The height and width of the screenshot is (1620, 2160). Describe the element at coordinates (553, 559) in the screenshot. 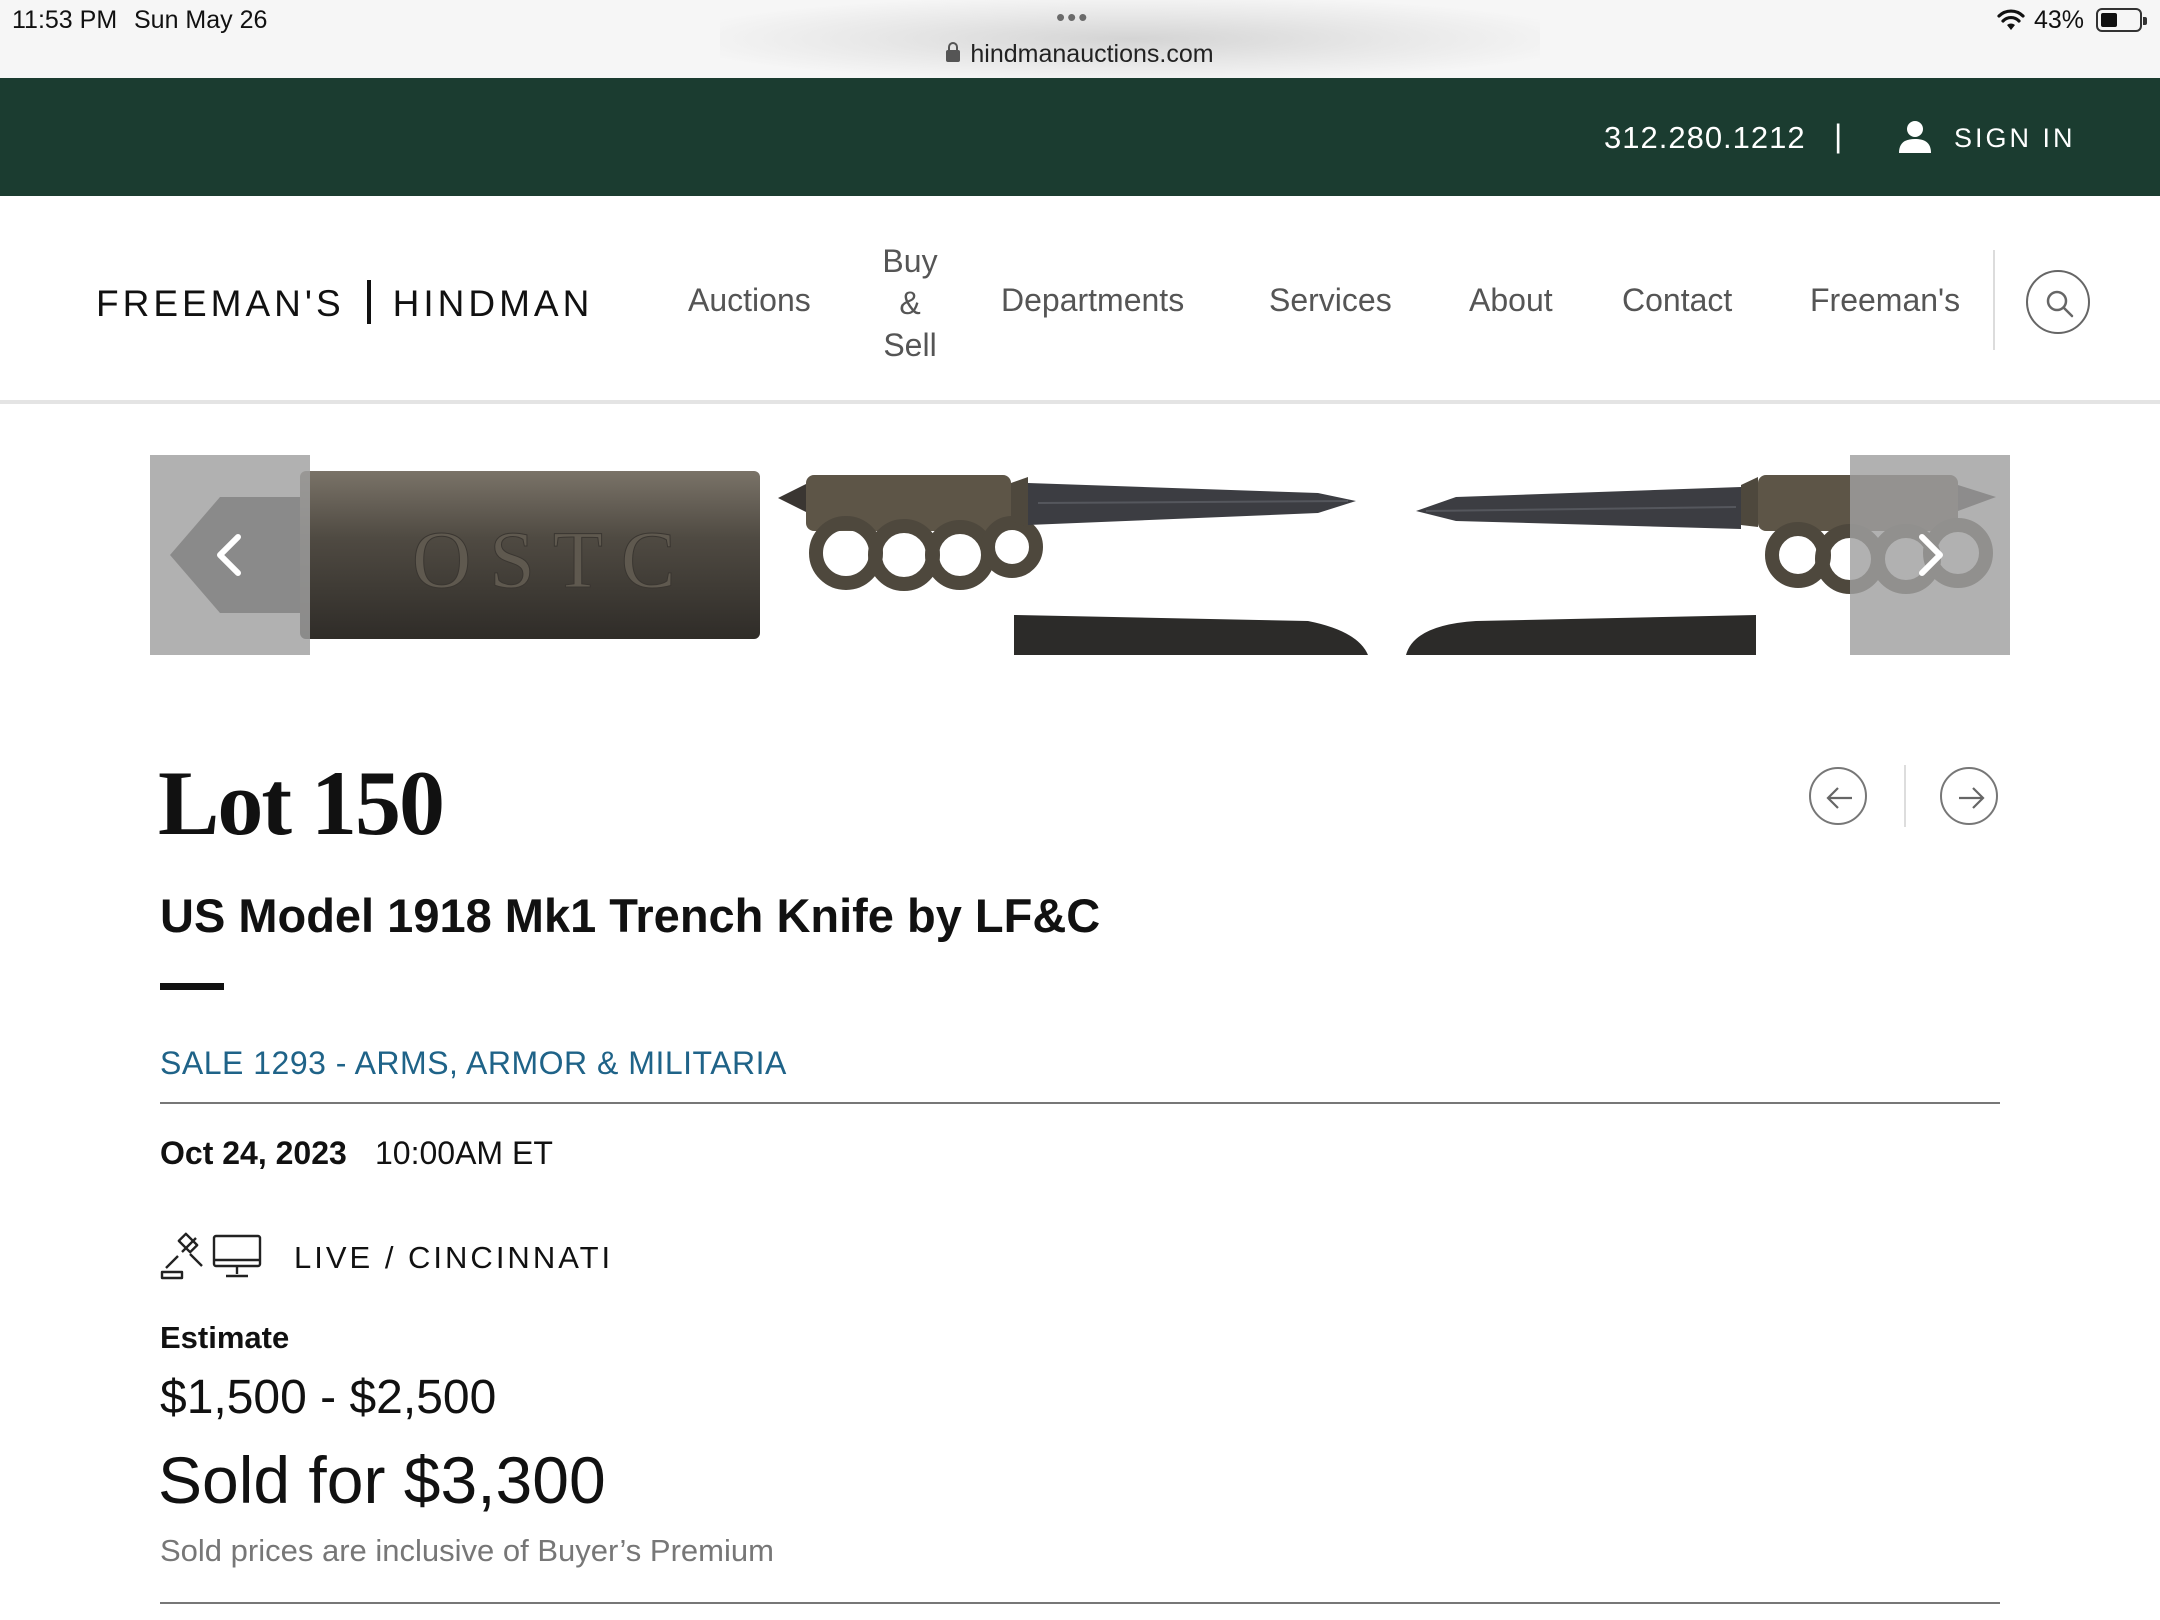

I see `engraving-text: OSTC` at that location.